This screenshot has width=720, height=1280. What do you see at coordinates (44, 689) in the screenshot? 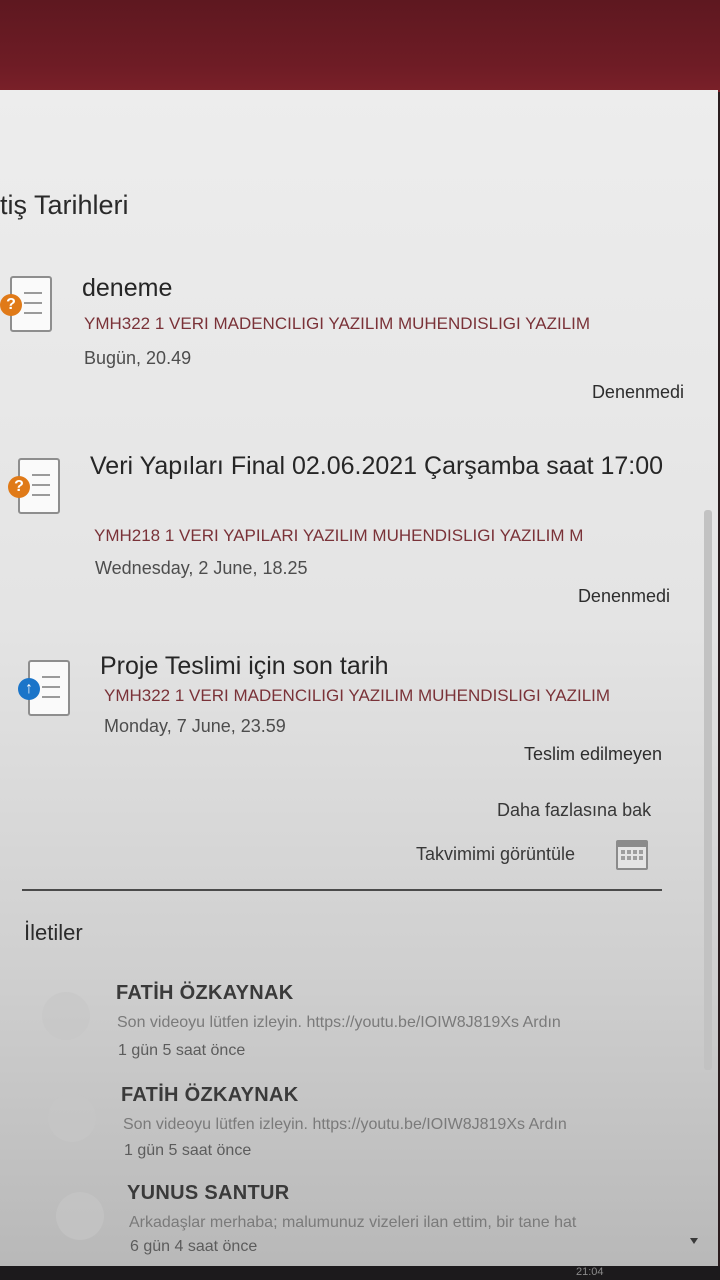
I see `assignment-icon: ↑` at bounding box center [44, 689].